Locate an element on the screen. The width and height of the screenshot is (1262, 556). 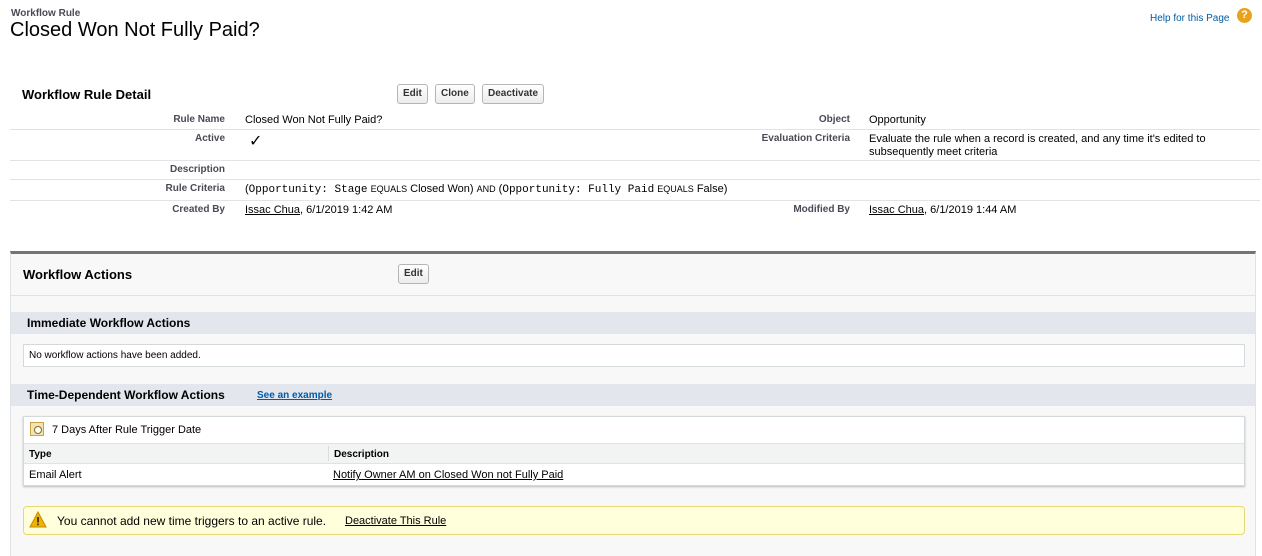
breadcrumb: Workflow Rule is located at coordinates (46, 13).